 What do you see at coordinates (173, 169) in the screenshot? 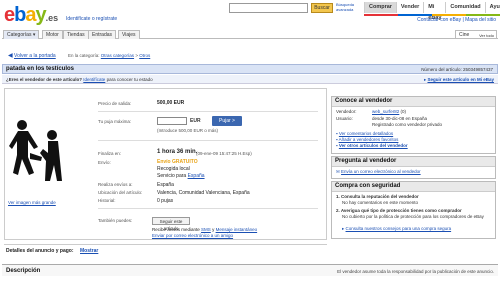
I see `shipping-pickup: Recogida local` at bounding box center [173, 169].